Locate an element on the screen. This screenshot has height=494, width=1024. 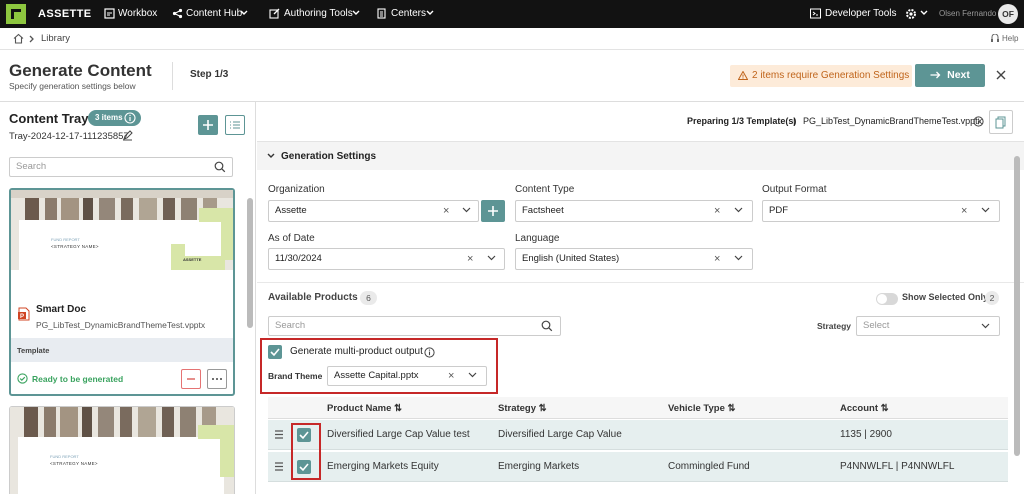
selected-count: 2 is located at coordinates (992, 298).